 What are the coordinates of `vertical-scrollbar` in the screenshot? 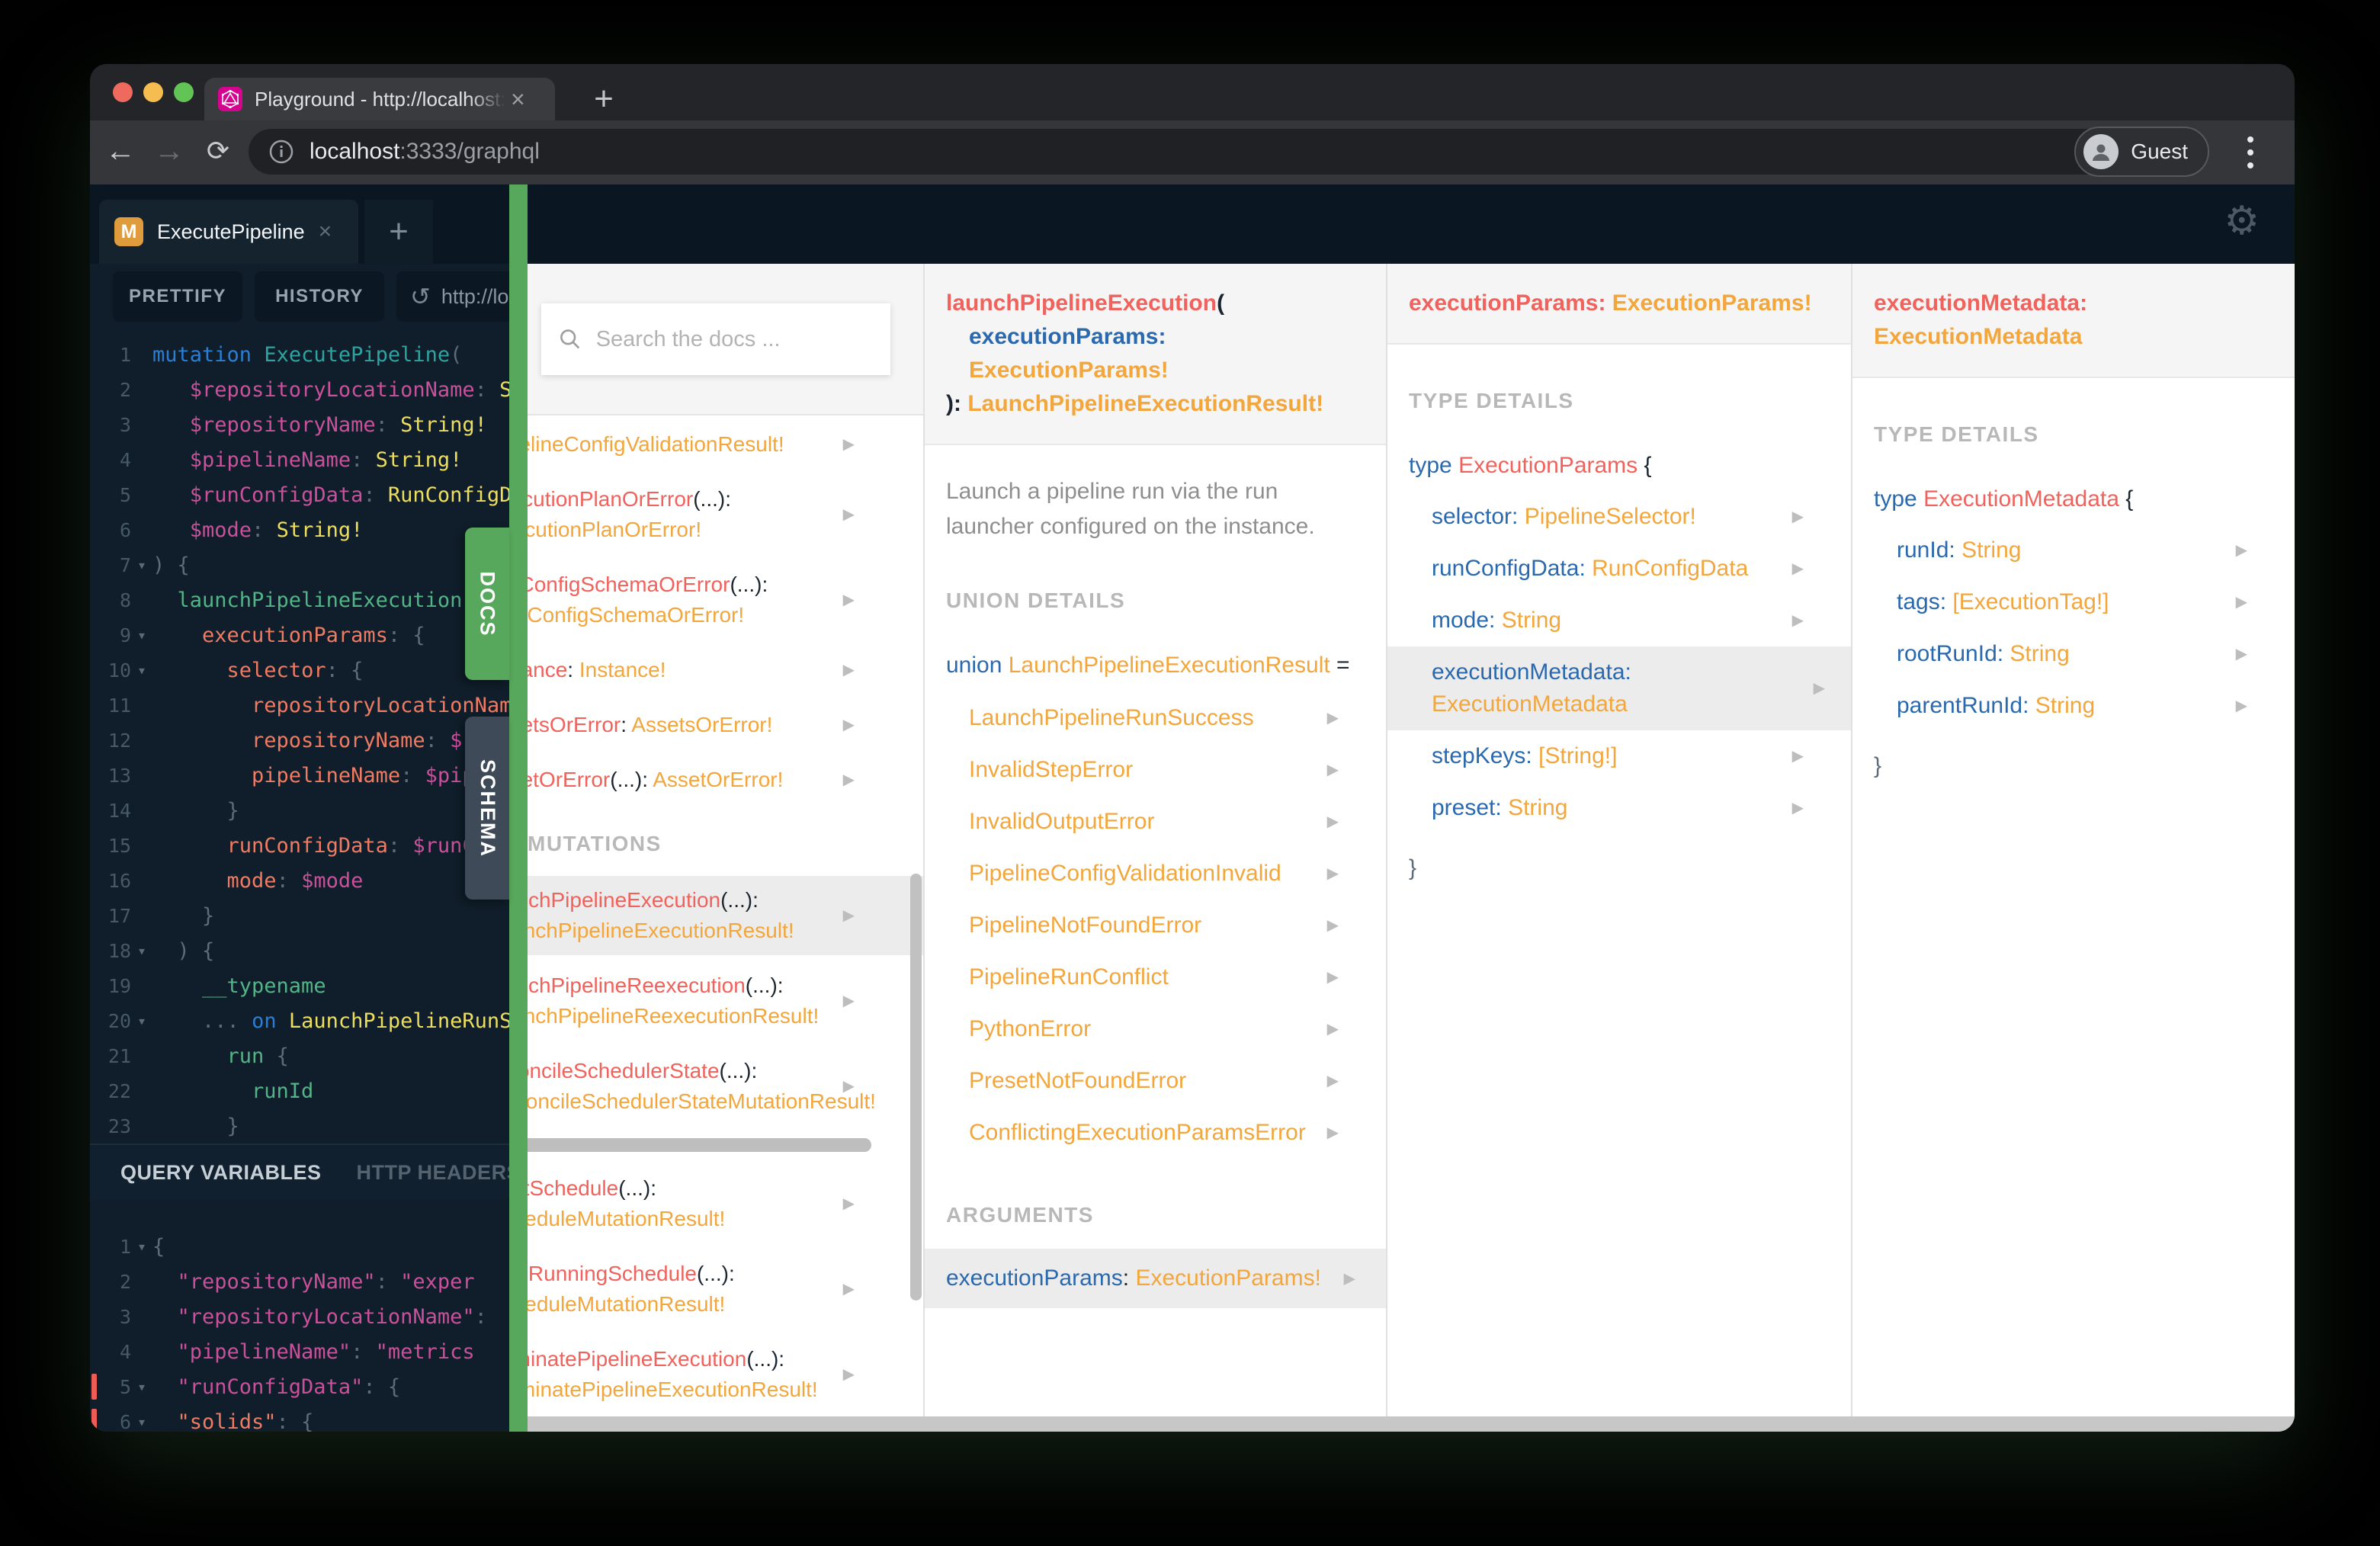 It's located at (916, 1087).